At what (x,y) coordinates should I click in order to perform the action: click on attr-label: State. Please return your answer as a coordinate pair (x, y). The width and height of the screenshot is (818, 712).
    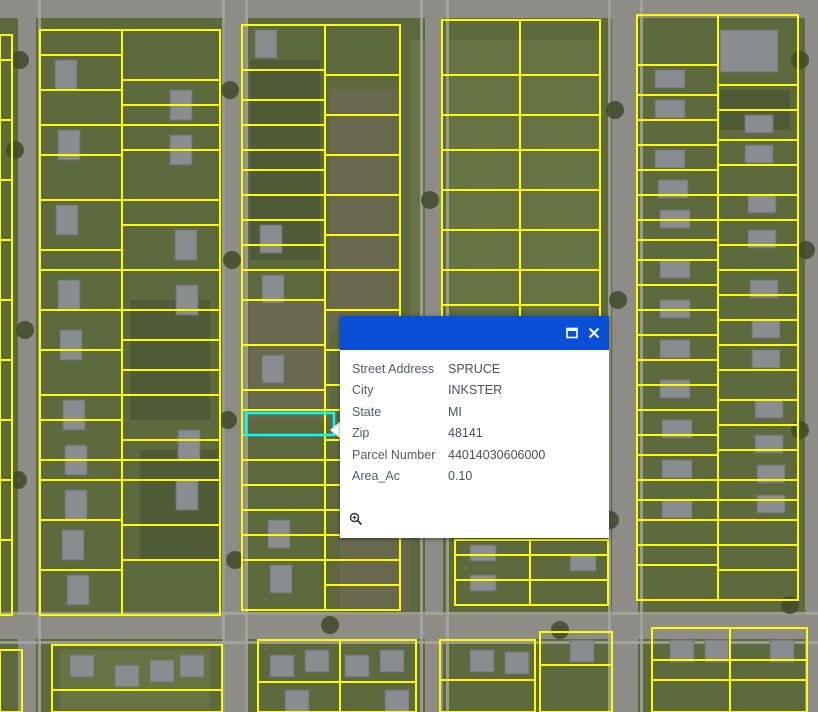
    Looking at the image, I should click on (367, 411).